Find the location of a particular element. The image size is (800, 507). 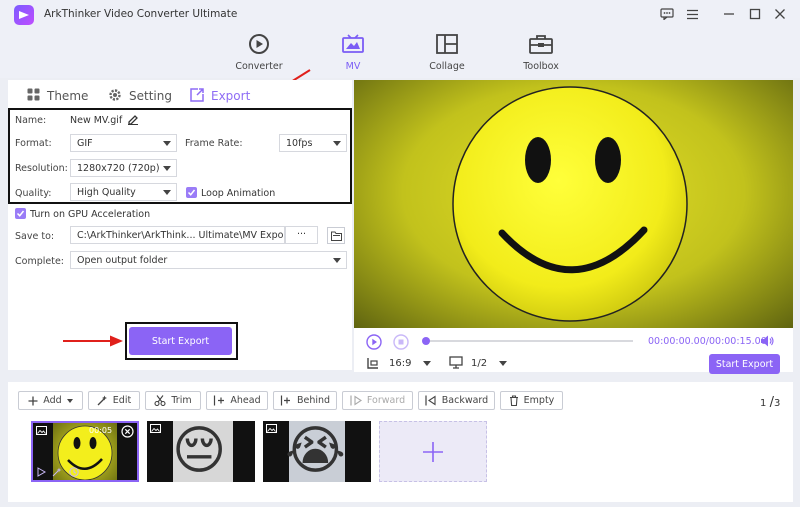

browse-button: ··· is located at coordinates (301, 235).